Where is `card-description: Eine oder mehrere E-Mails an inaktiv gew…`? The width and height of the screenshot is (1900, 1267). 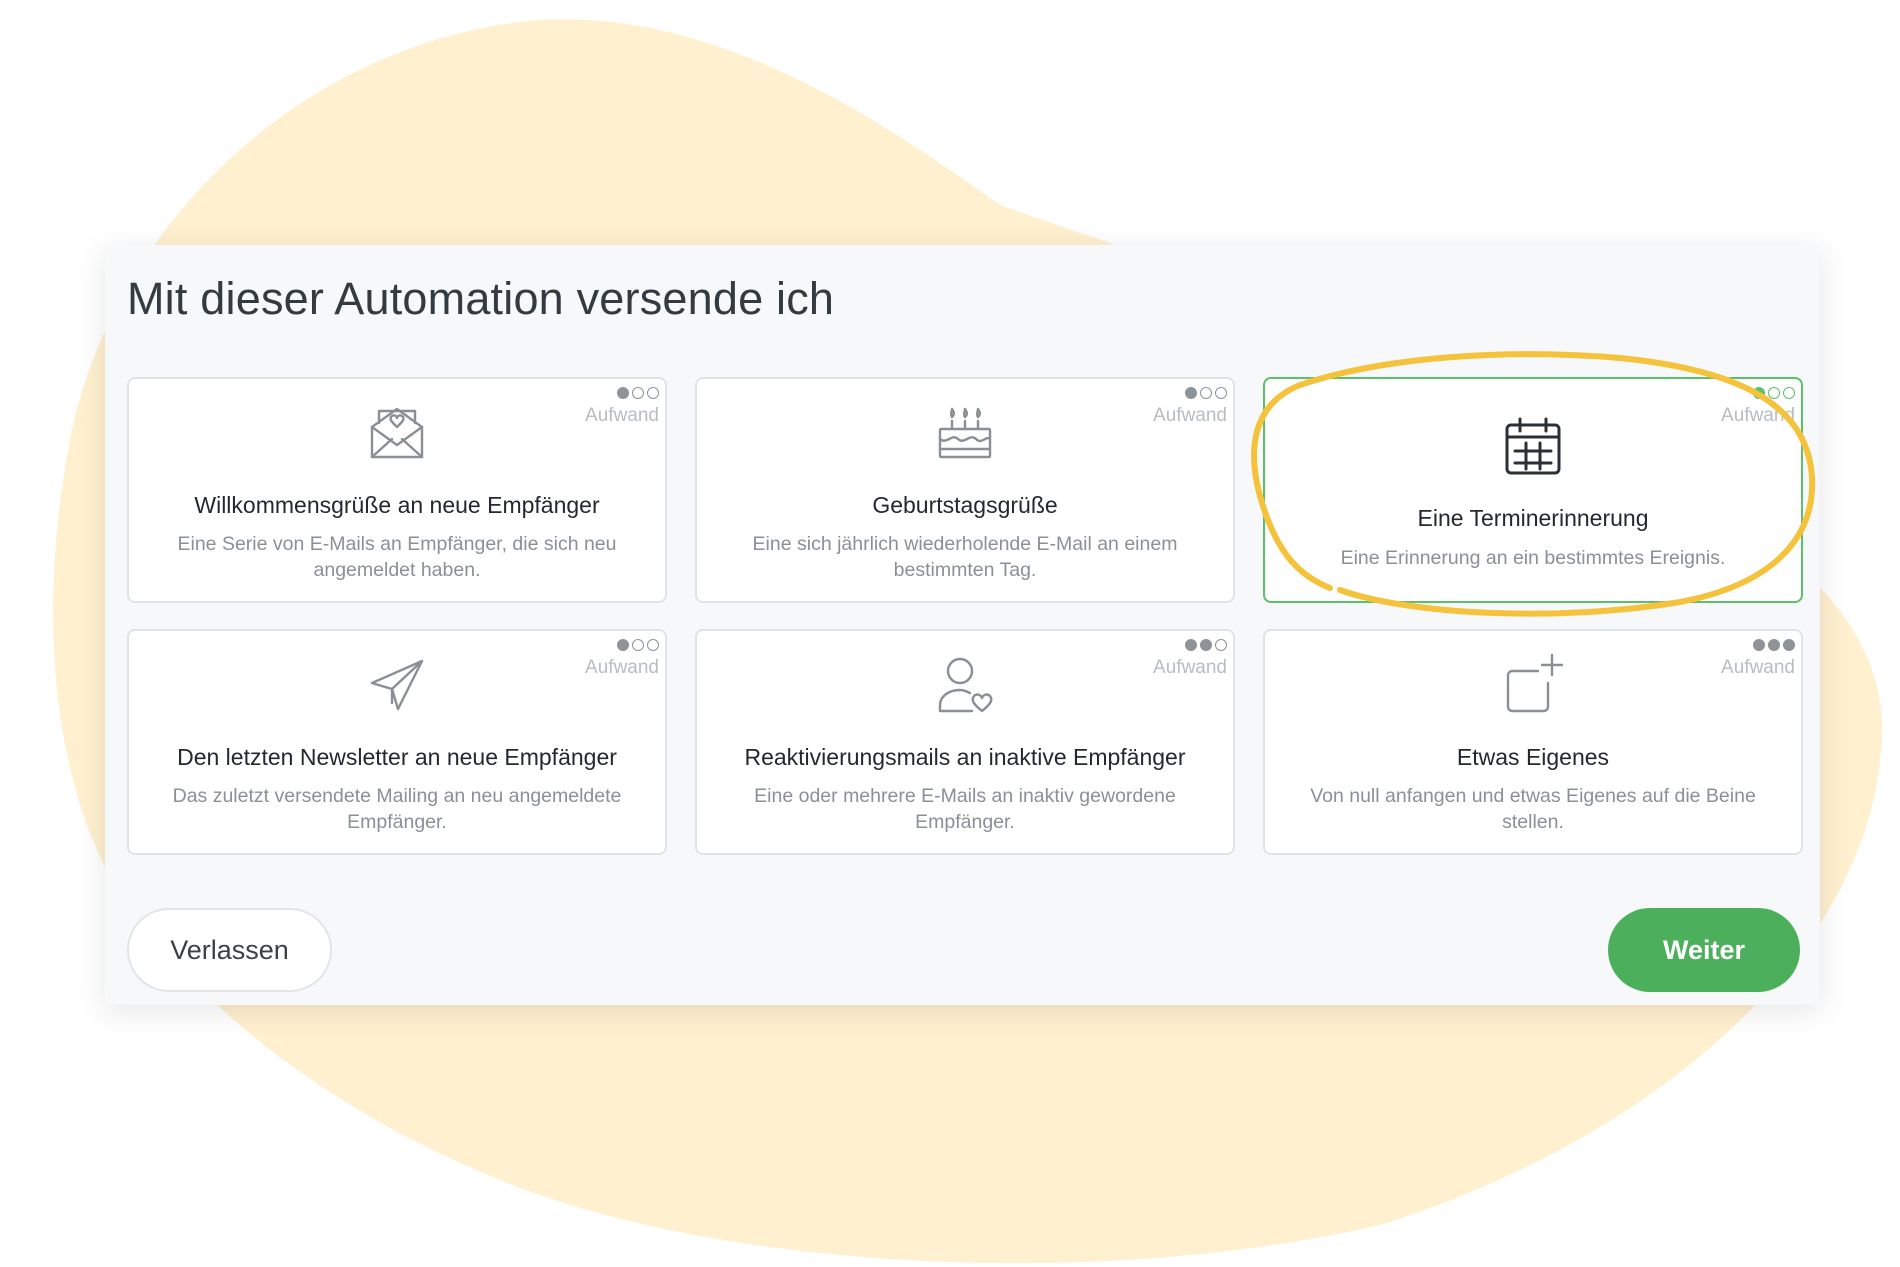
card-description: Eine oder mehrere E-Mails an inaktiv gew… is located at coordinates (965, 809).